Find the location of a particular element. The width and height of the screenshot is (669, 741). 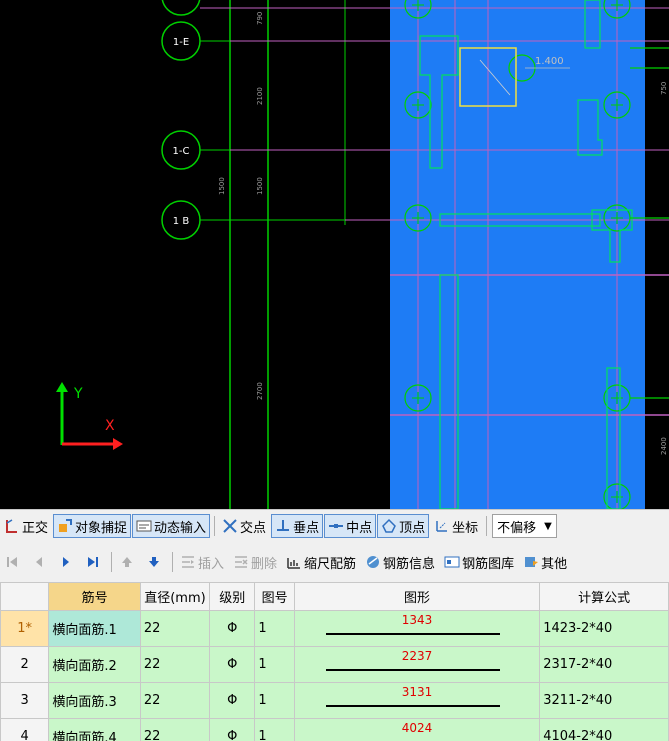

prev-record-icon is located at coordinates (39, 562).